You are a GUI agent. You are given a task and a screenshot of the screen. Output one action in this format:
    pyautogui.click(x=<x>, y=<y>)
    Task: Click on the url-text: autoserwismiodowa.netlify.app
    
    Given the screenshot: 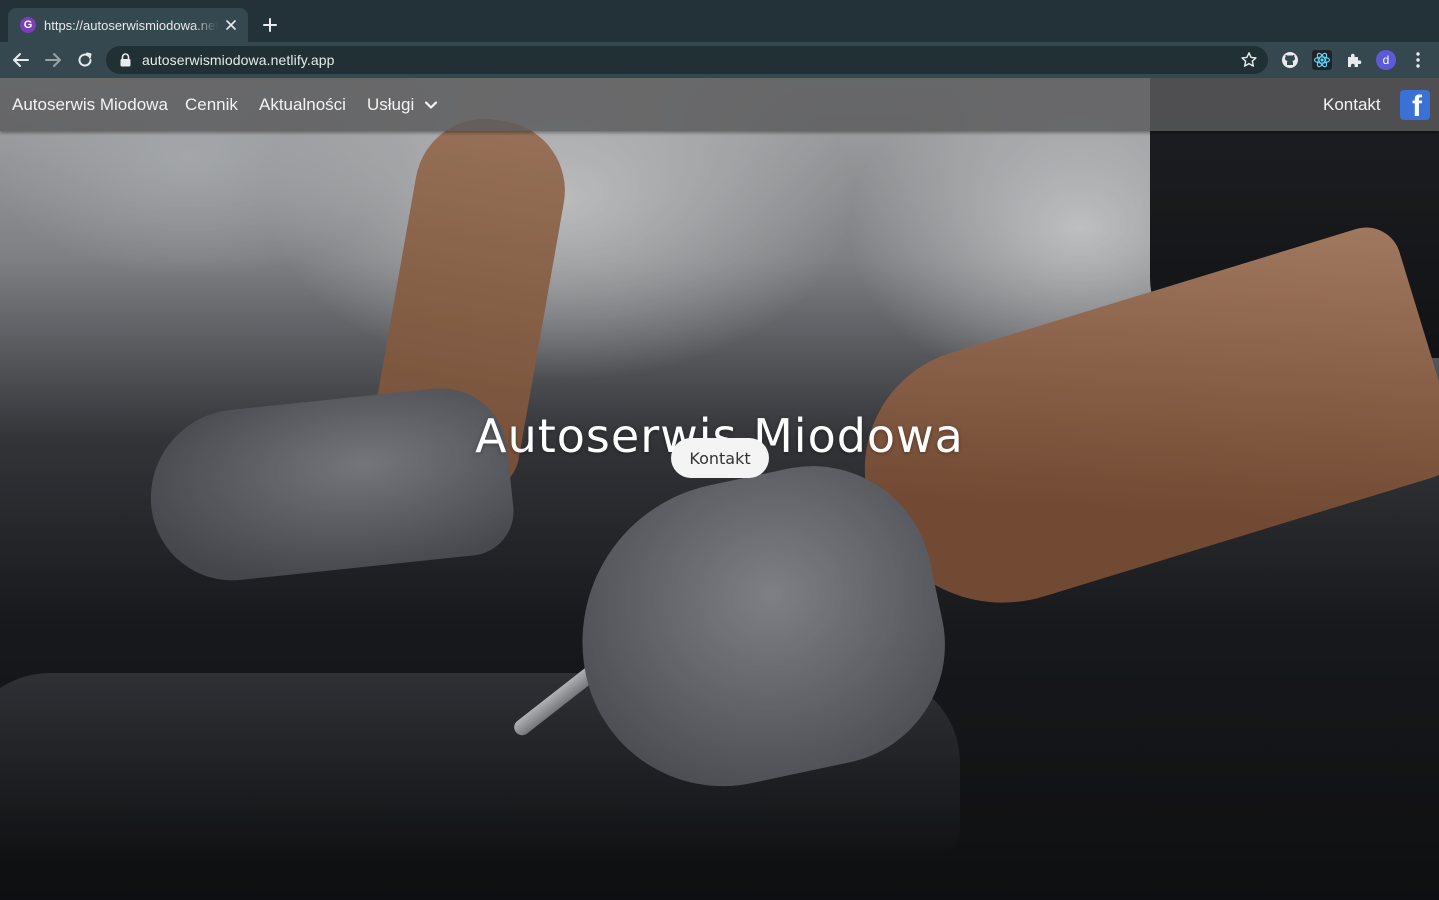 What is the action you would take?
    pyautogui.click(x=238, y=60)
    